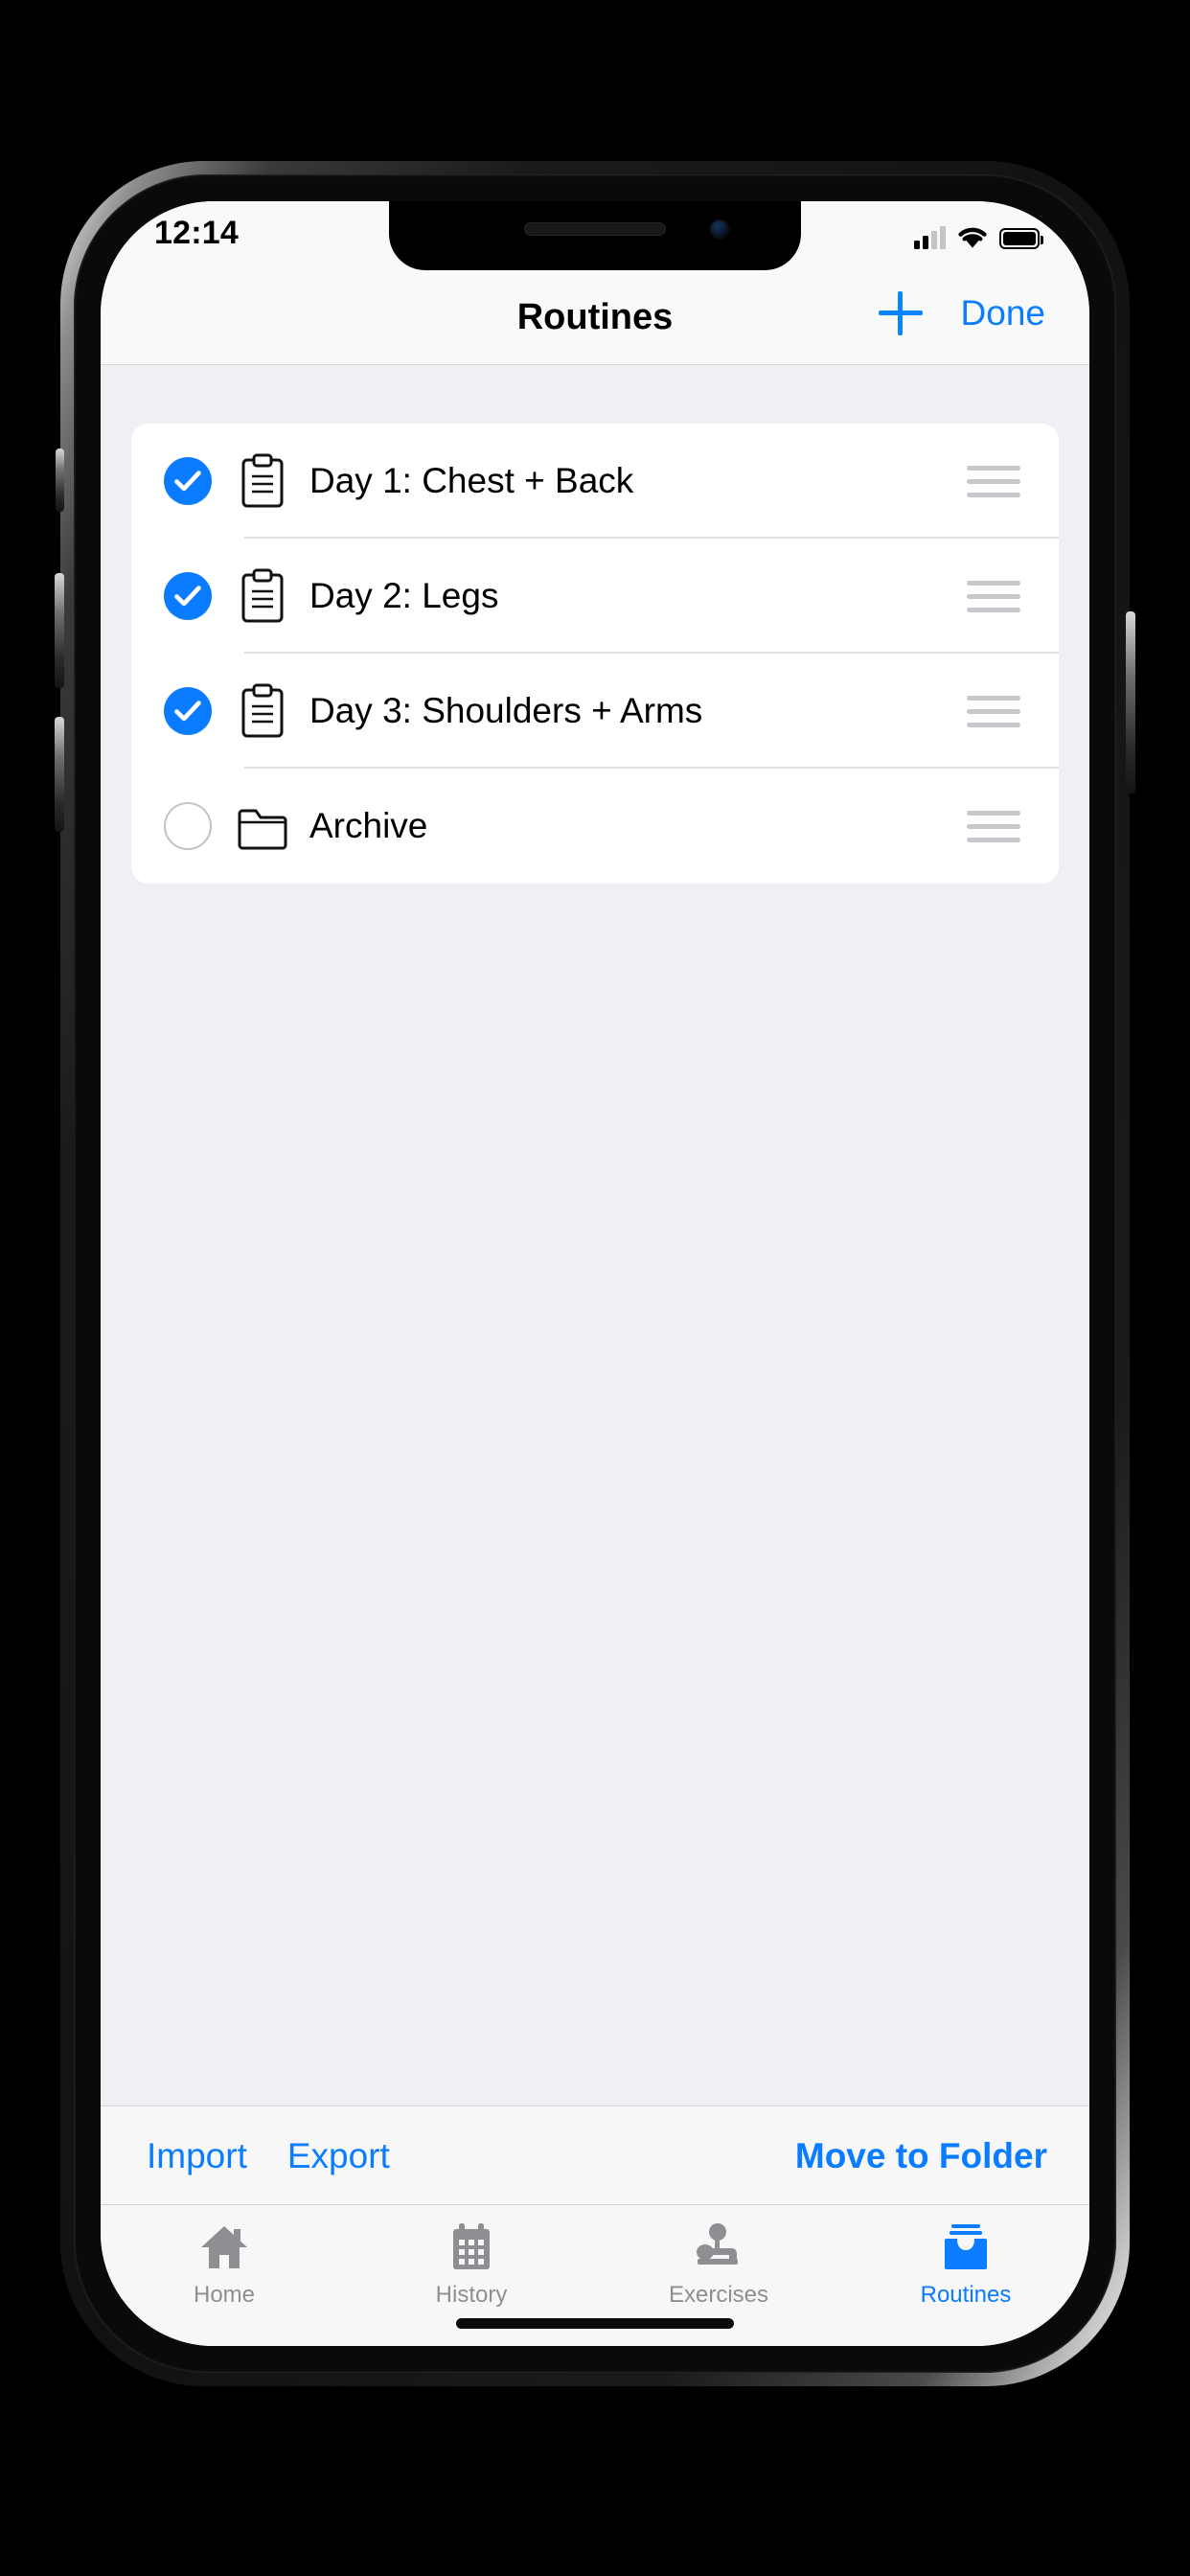  I want to click on tab-label: Exercises, so click(718, 2295).